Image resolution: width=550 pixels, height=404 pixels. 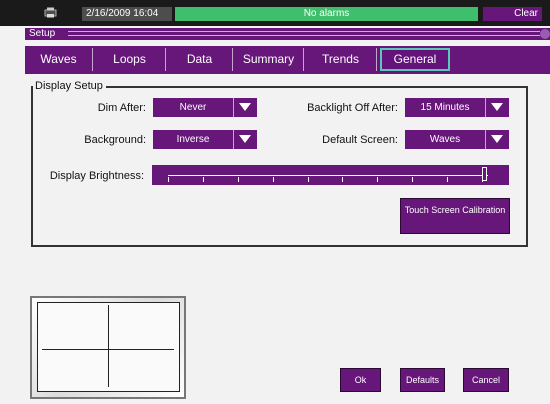 What do you see at coordinates (486, 380) in the screenshot?
I see `cancel-button: Cancel` at bounding box center [486, 380].